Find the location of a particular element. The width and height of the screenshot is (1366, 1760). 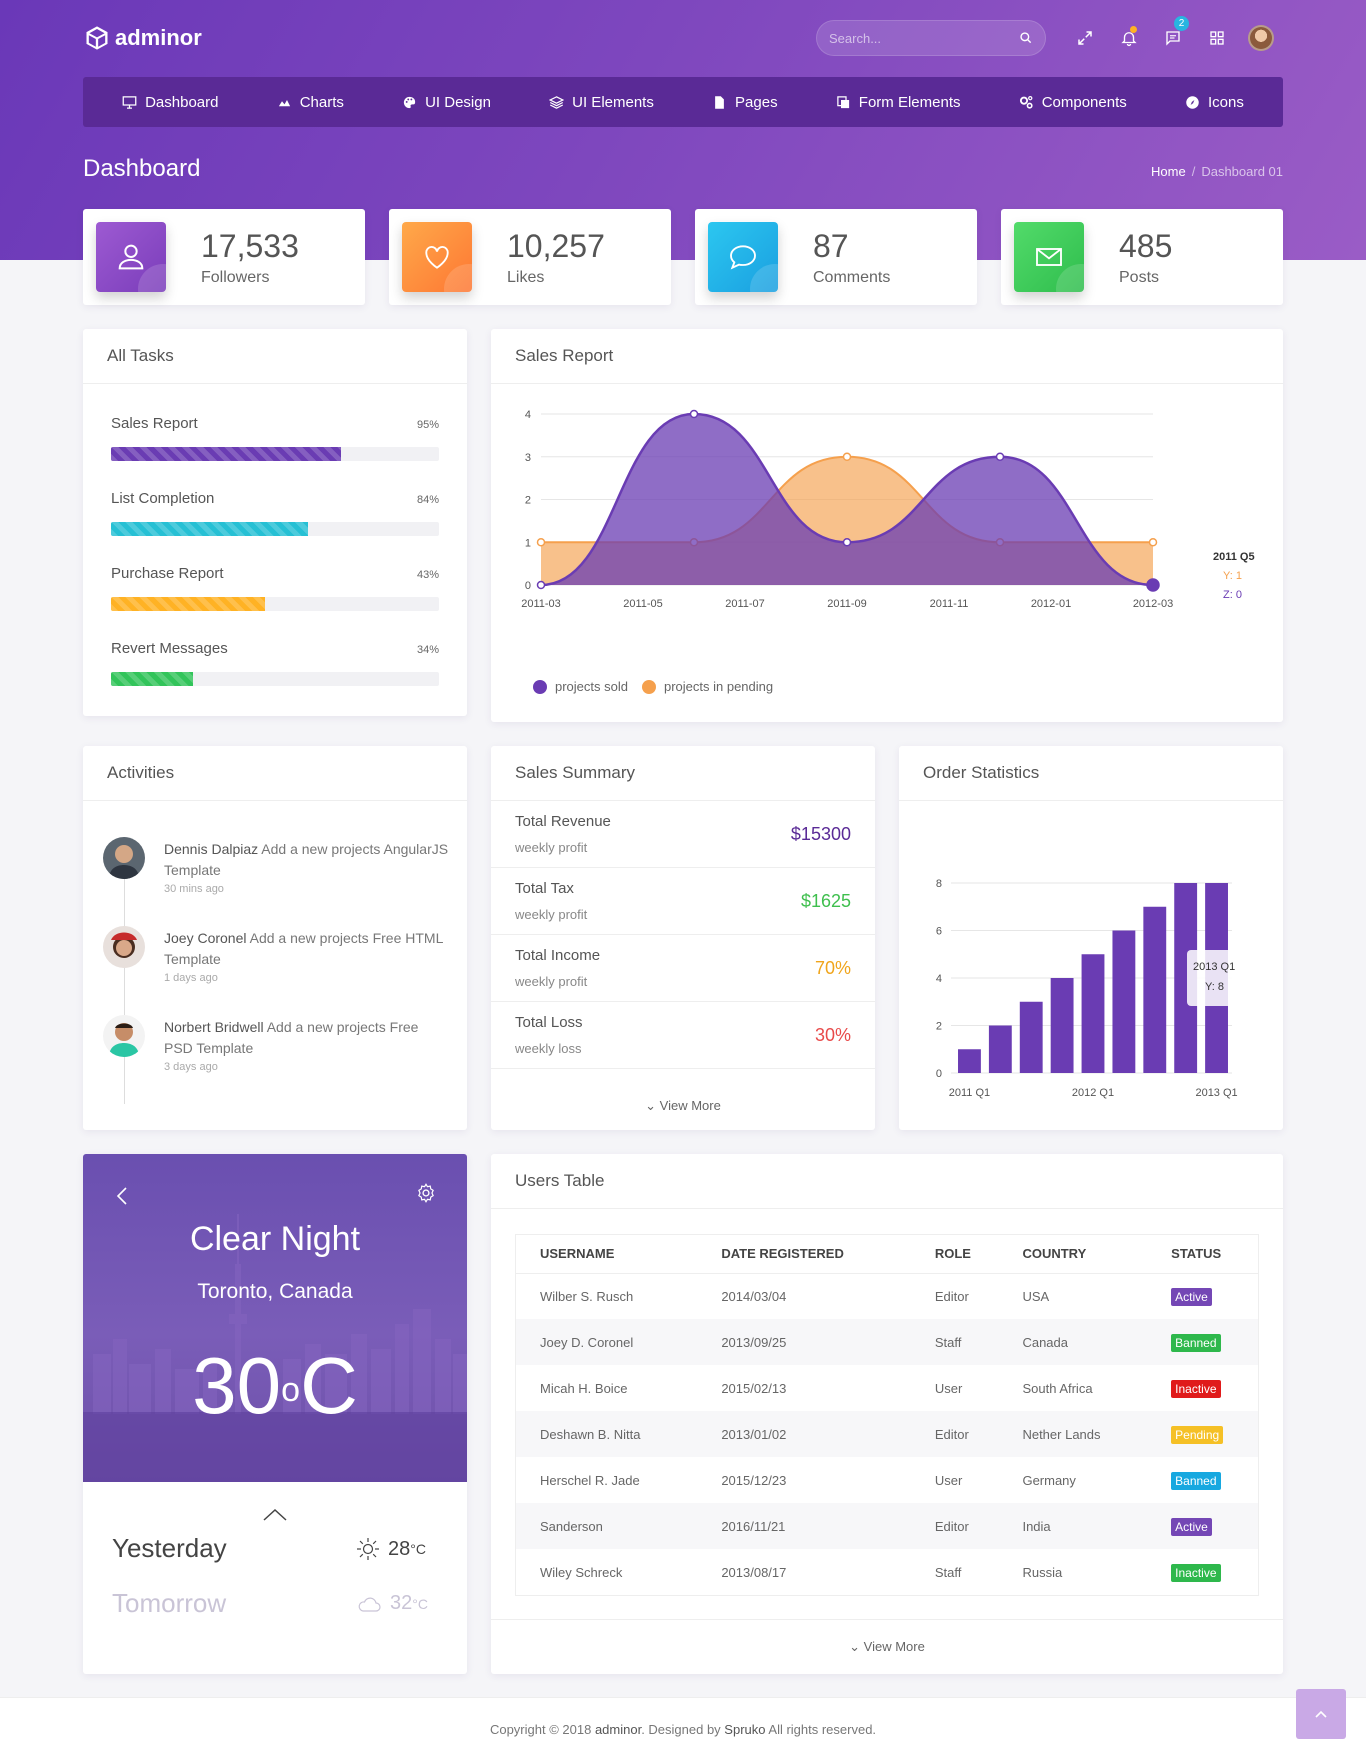

notifications-button is located at coordinates (1129, 38).